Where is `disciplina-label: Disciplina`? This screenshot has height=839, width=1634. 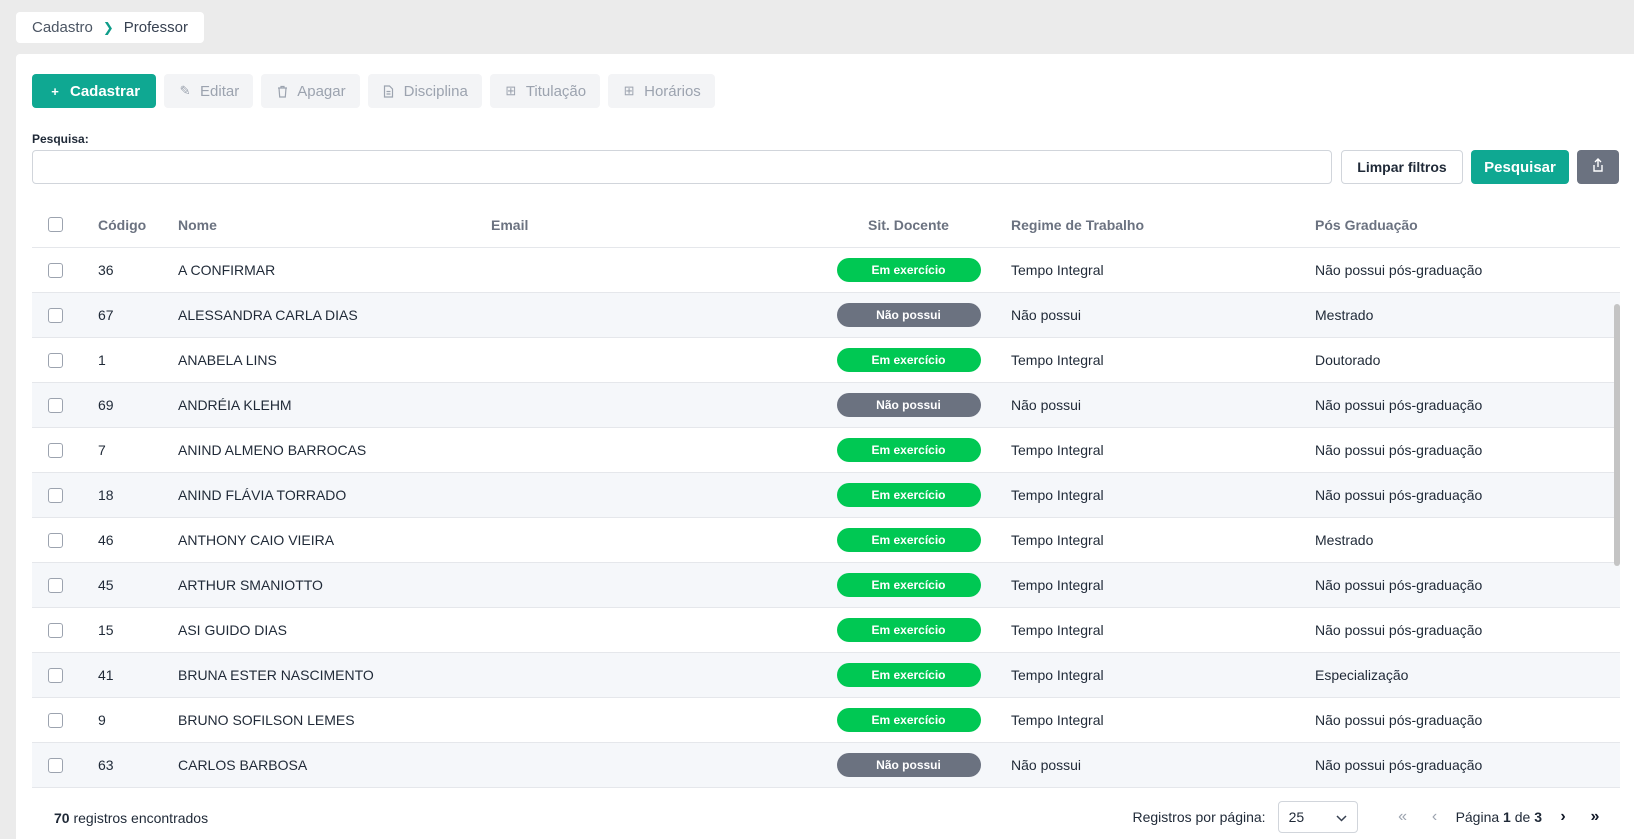
disciplina-label: Disciplina is located at coordinates (435, 91).